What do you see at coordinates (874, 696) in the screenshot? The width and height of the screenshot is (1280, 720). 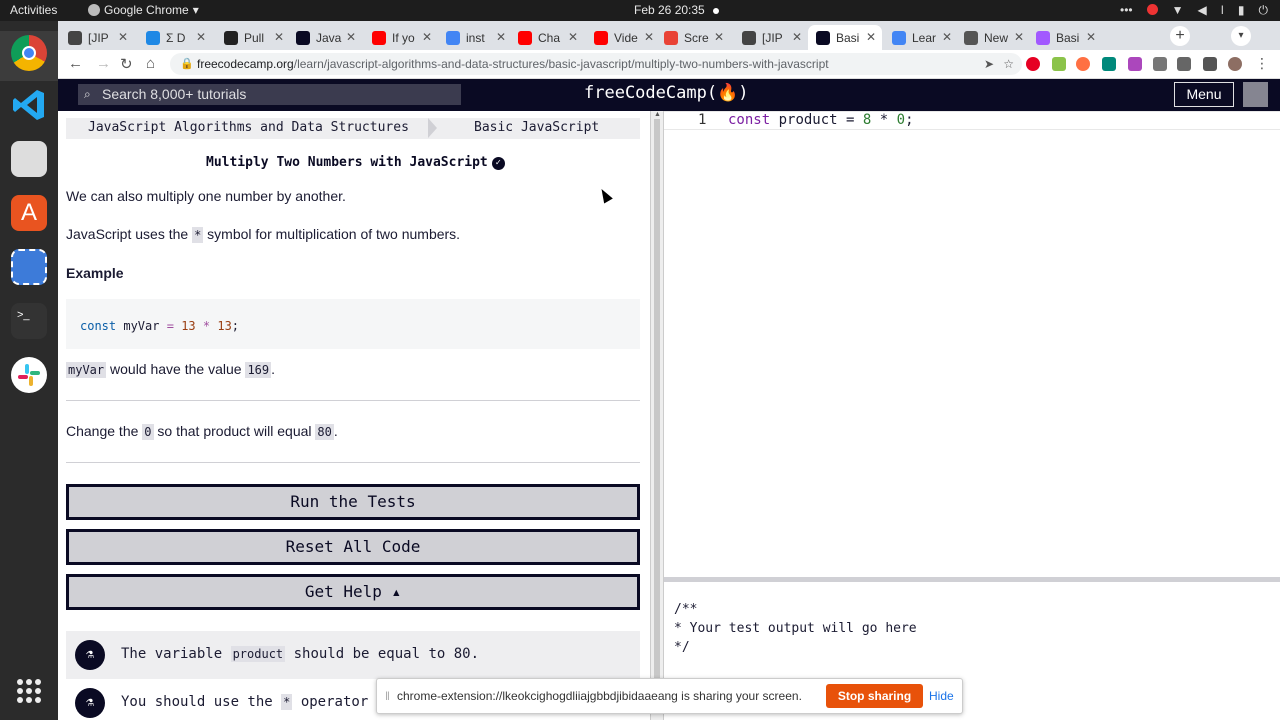 I see `stop-sharing-button: Stop sharing` at bounding box center [874, 696].